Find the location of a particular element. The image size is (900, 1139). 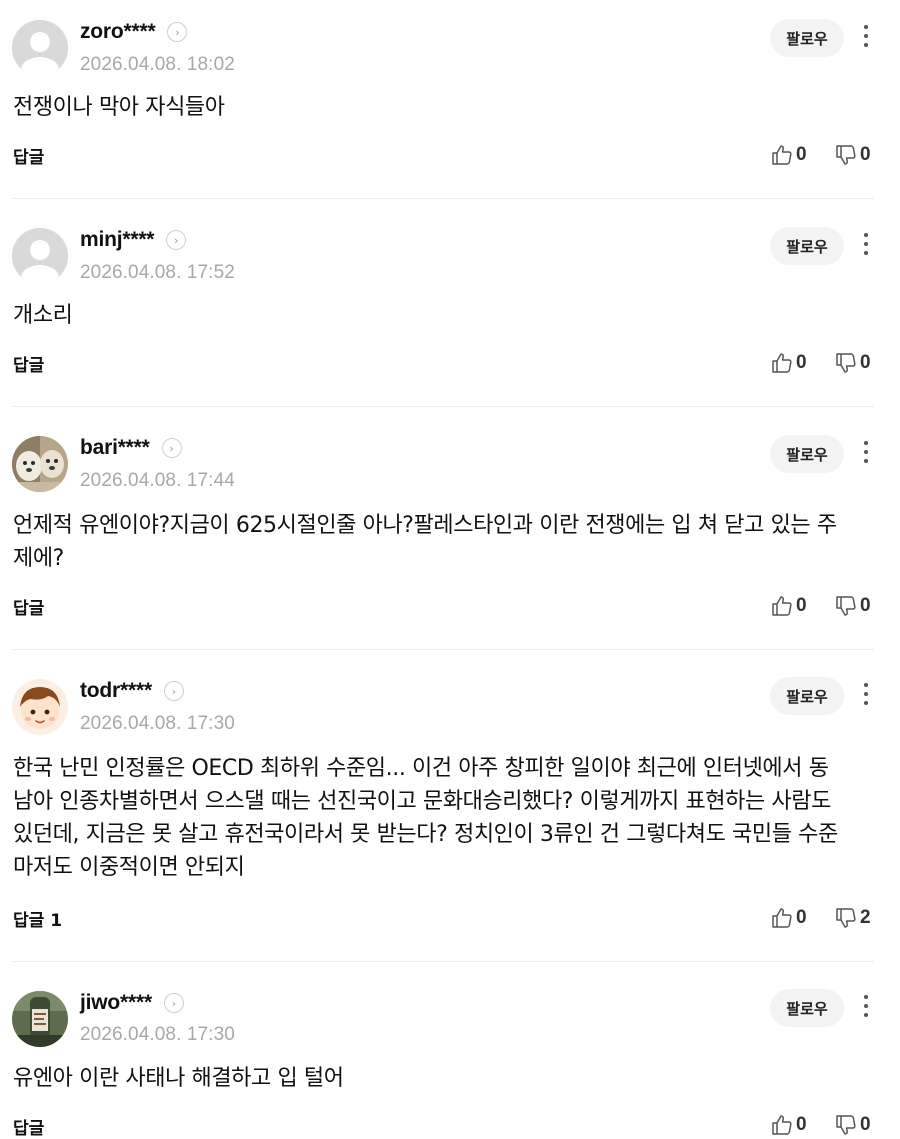

username: todr**** is located at coordinates (116, 691).